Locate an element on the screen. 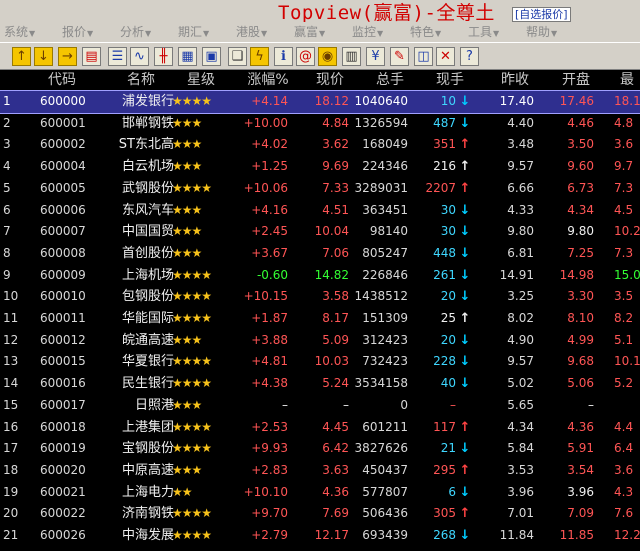 The image size is (640, 551). help-icon: ? is located at coordinates (469, 56).